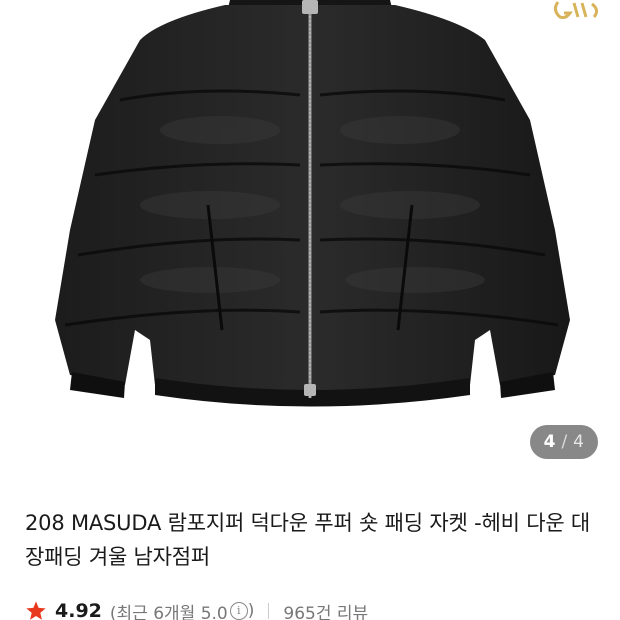 The image size is (620, 620). I want to click on rating-row: 4.92 (최근 6개월 5.0 i ) 965건 리뷰, so click(196, 608).